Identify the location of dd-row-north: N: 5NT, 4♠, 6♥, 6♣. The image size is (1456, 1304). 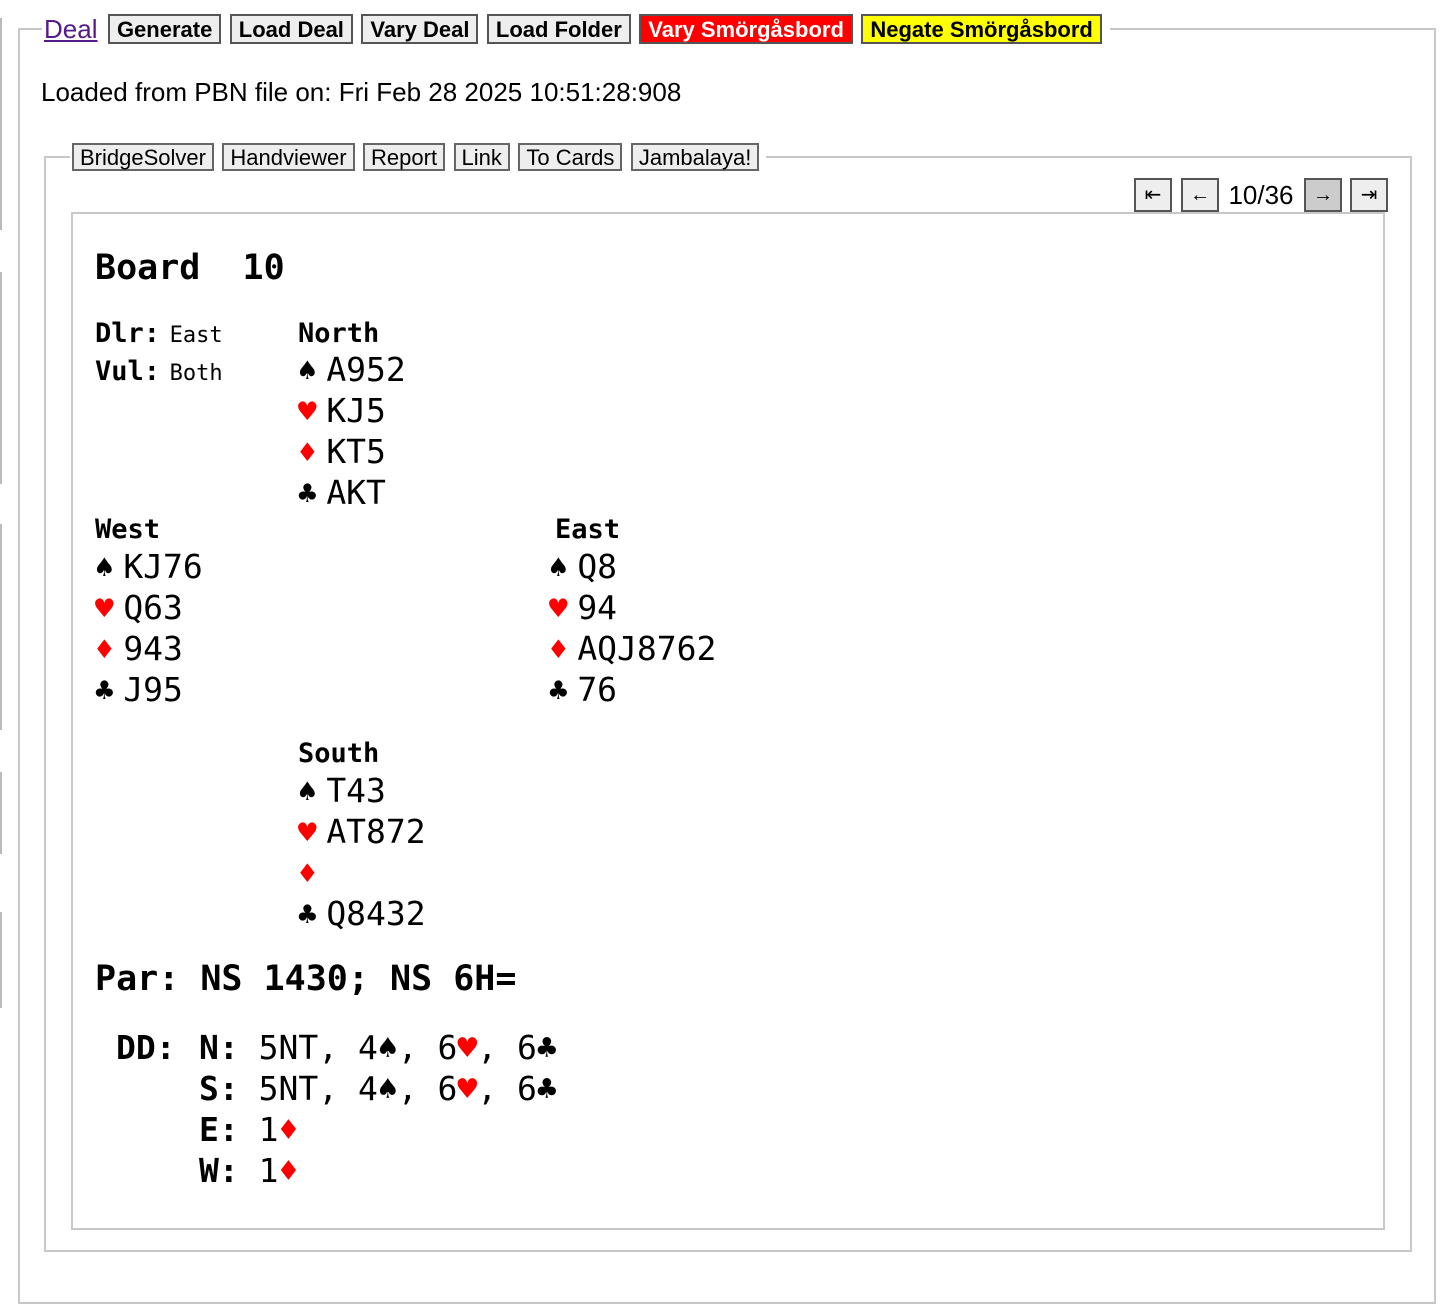
(378, 1047).